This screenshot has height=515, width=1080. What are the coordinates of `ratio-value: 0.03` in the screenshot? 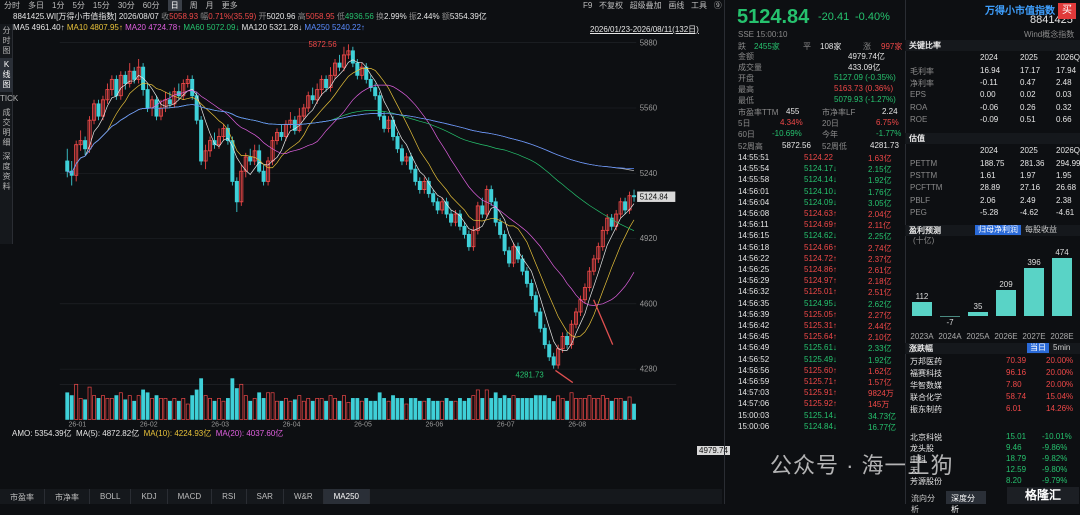 It's located at (1064, 95).